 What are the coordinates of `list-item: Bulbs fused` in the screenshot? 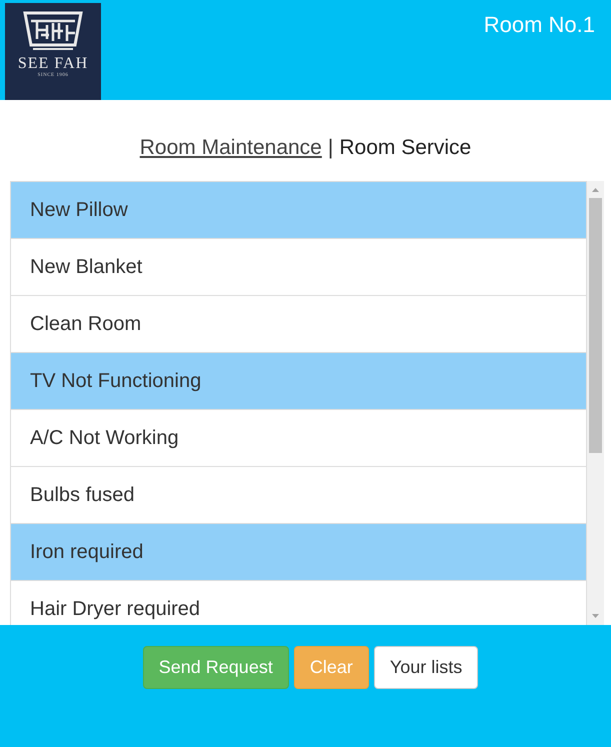 It's located at (298, 495).